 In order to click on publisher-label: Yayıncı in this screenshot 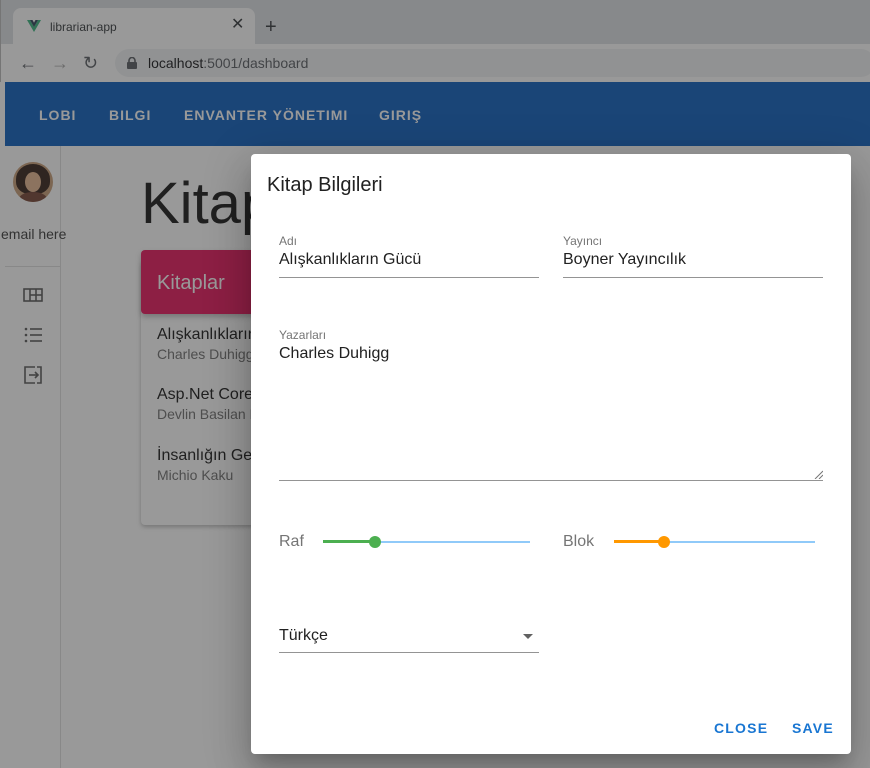, I will do `click(583, 241)`.